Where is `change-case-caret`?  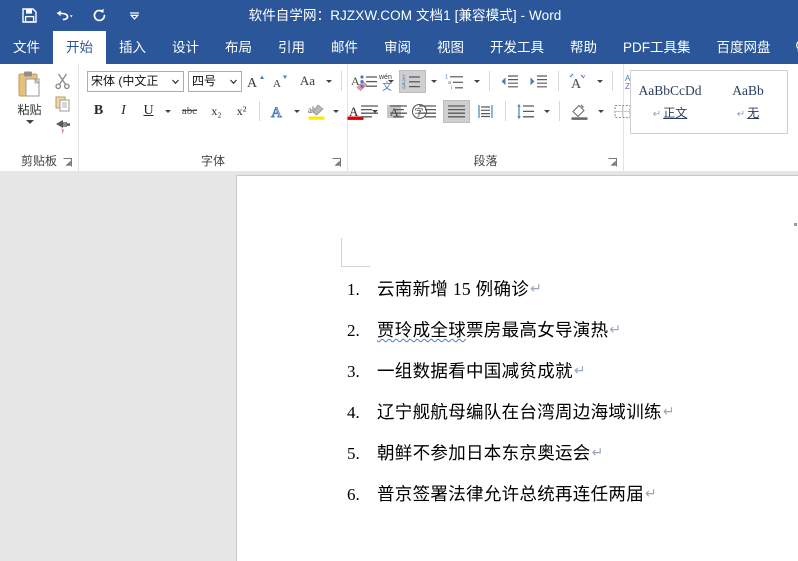 change-case-caret is located at coordinates (329, 81).